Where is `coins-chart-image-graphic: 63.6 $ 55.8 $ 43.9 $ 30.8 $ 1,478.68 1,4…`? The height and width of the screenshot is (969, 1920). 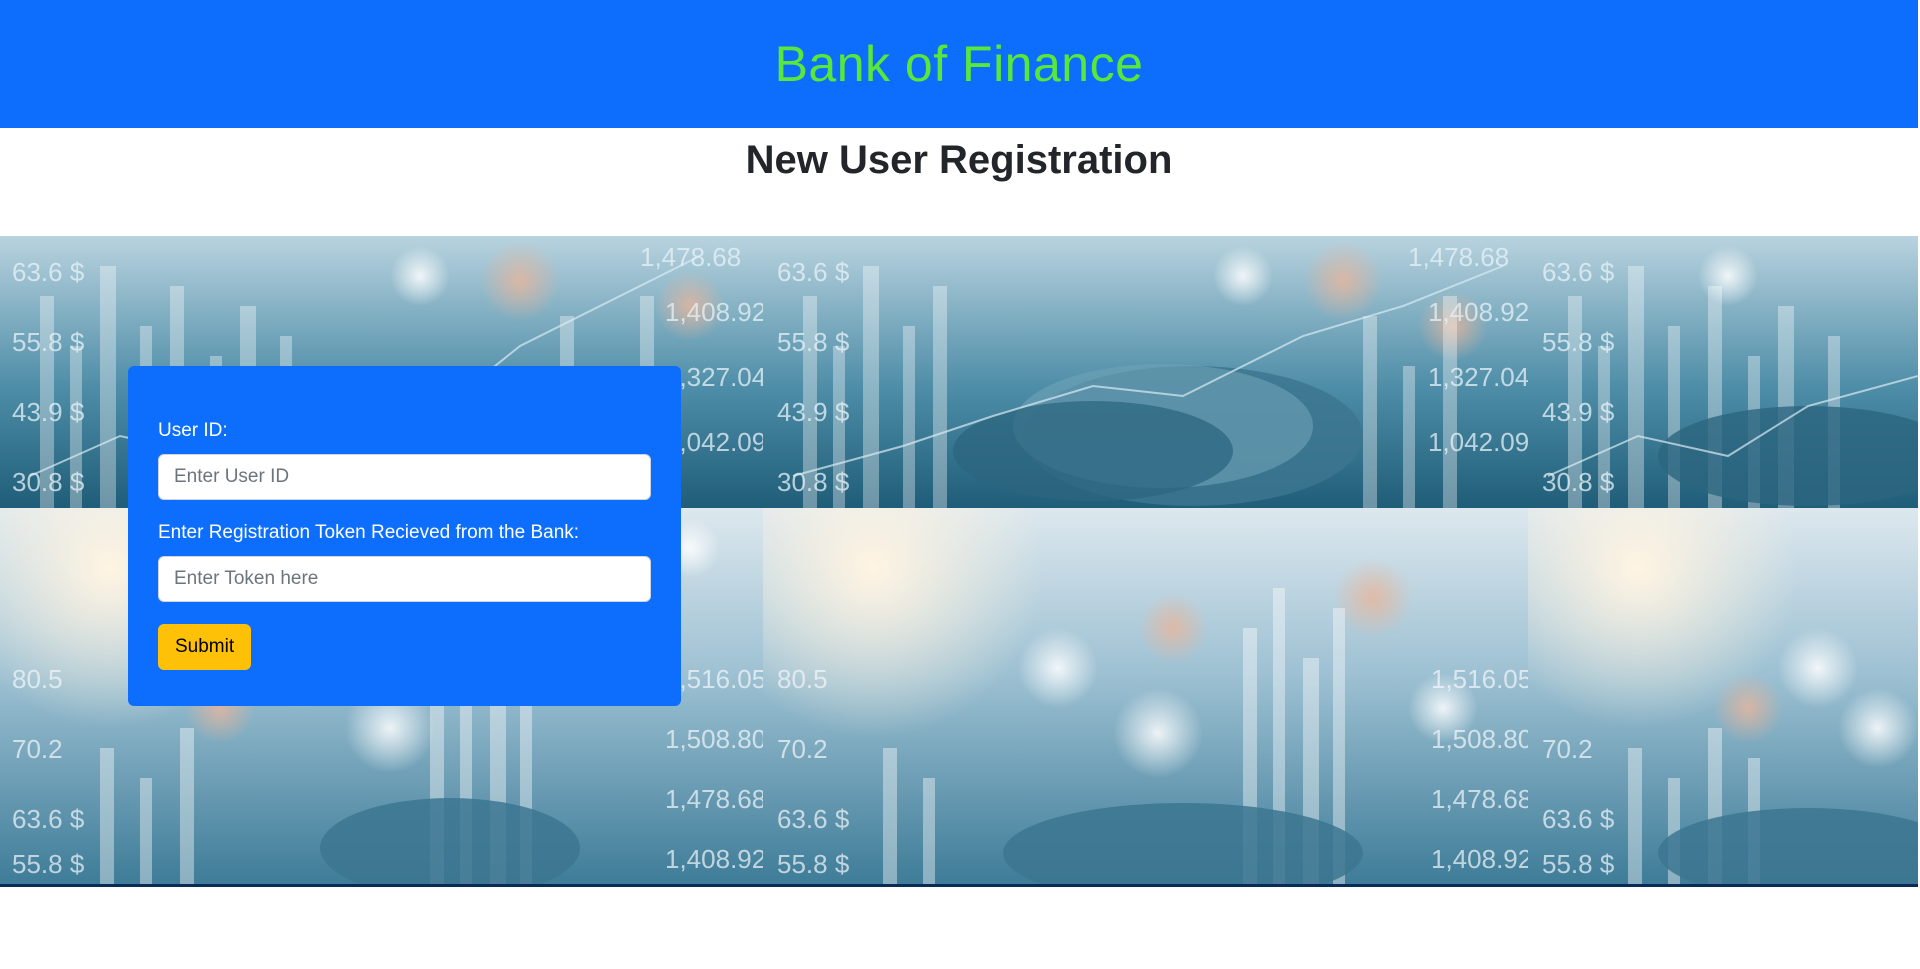
coins-chart-image-graphic: 63.6 $ 55.8 $ 43.9 $ 30.8 $ 1,478.68 1,4… is located at coordinates (1145, 372).